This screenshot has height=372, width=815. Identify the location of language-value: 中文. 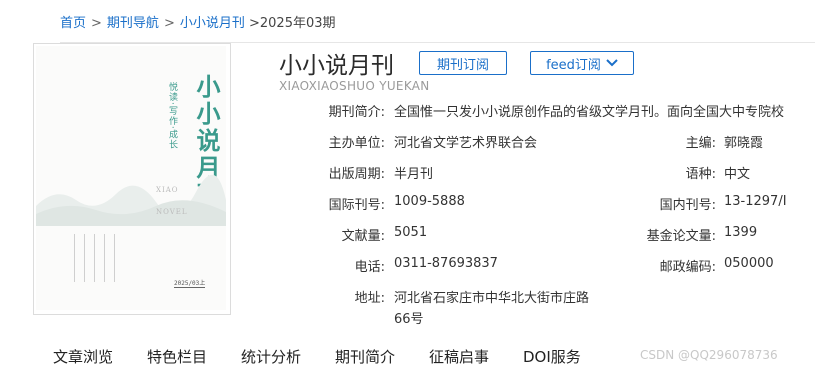
(737, 174).